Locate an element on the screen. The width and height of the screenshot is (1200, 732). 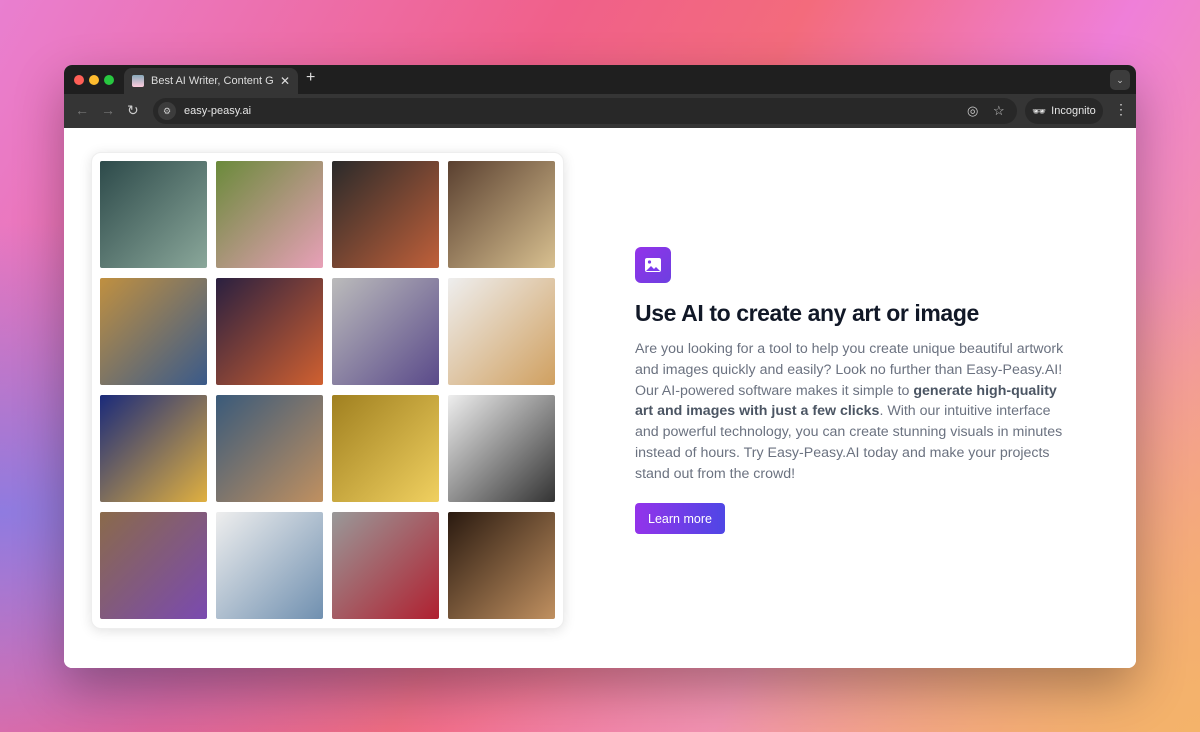
gallery-image-monster-truck is located at coordinates (385, 331).